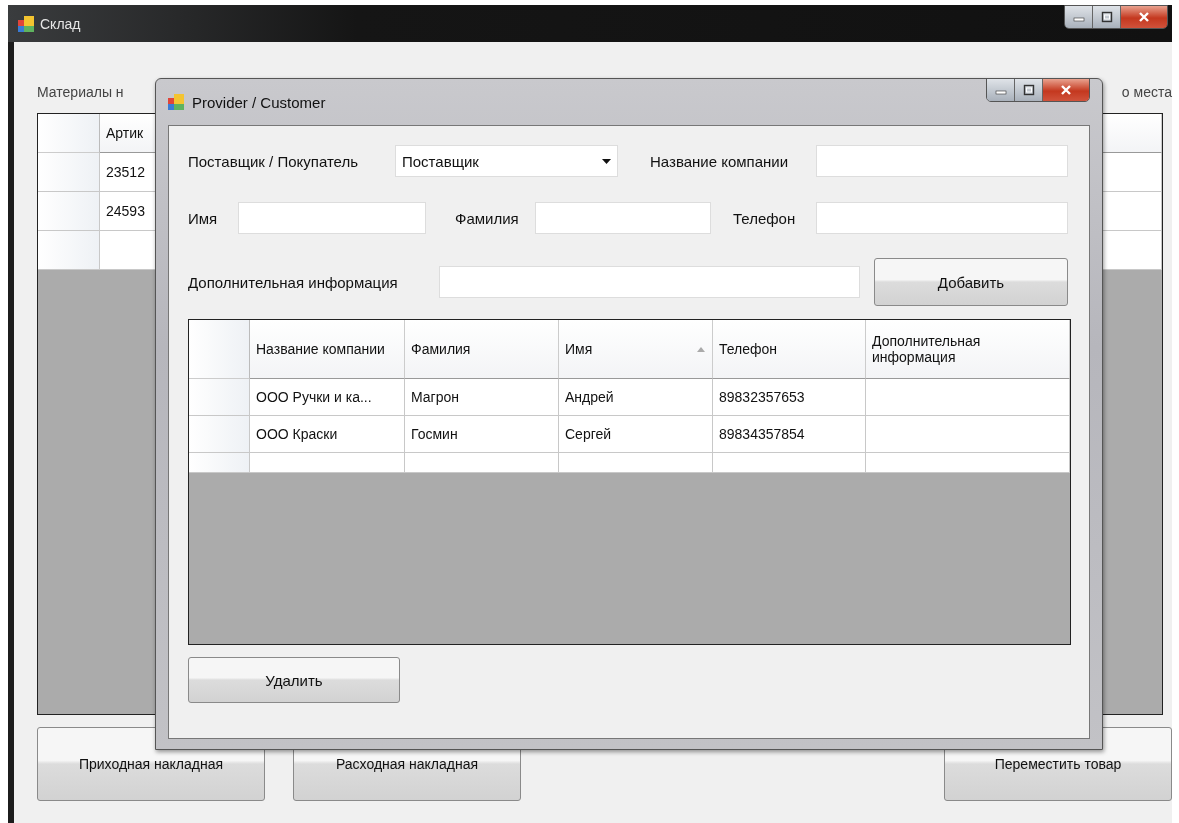 This screenshot has width=1179, height=823. Describe the element at coordinates (203, 218) in the screenshot. I see `field-label: Имя` at that location.